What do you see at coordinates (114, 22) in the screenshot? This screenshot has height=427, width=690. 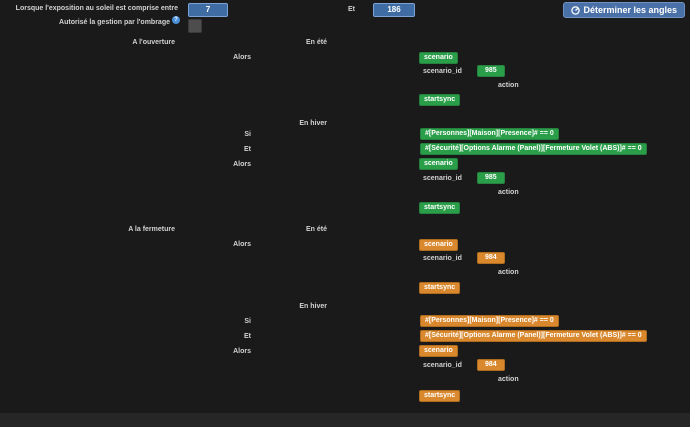 I see `shading-gestion-label: Autorisé la gestion par l'ombrage` at bounding box center [114, 22].